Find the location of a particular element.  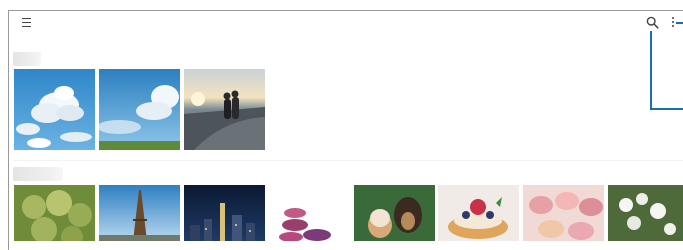

photo-thumbnail-macarons is located at coordinates (309, 213).